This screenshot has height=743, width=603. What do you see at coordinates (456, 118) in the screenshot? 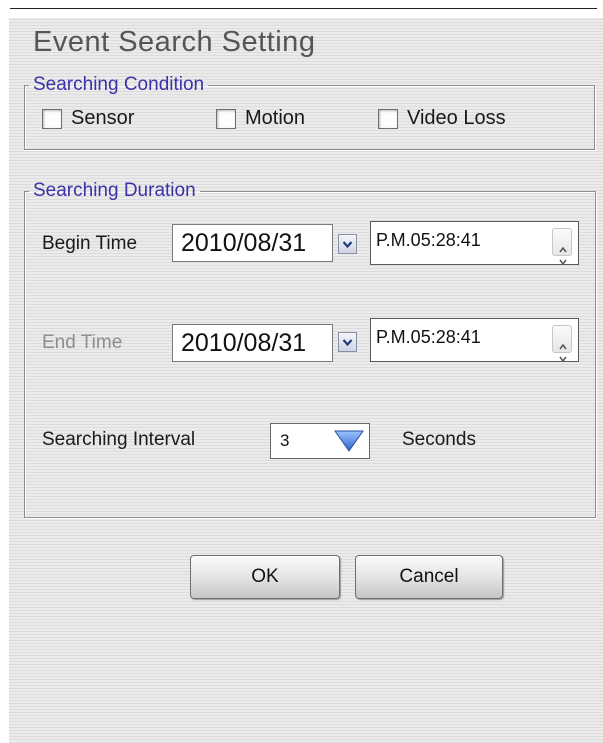
I see `video-loss-checkbox-label: Video Loss` at bounding box center [456, 118].